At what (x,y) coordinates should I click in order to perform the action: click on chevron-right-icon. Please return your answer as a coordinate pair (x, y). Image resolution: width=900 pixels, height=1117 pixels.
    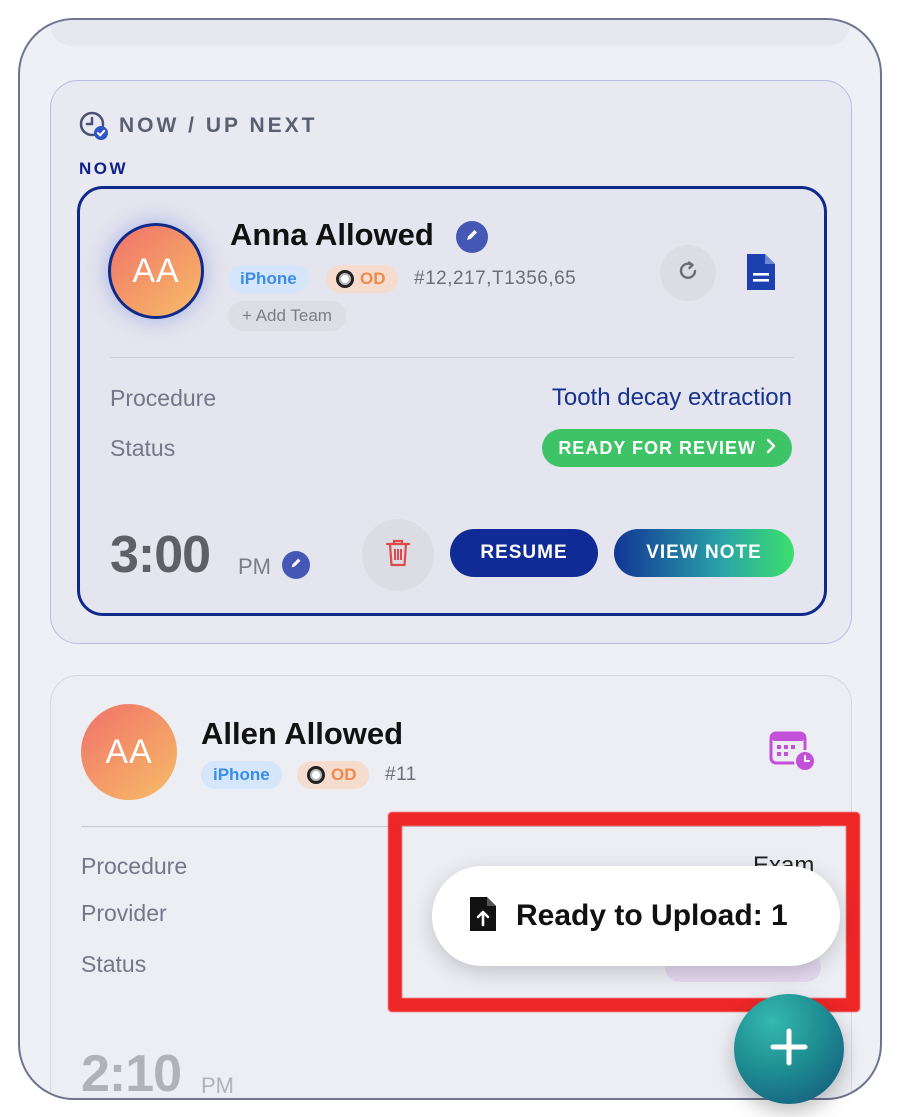
    Looking at the image, I should click on (771, 448).